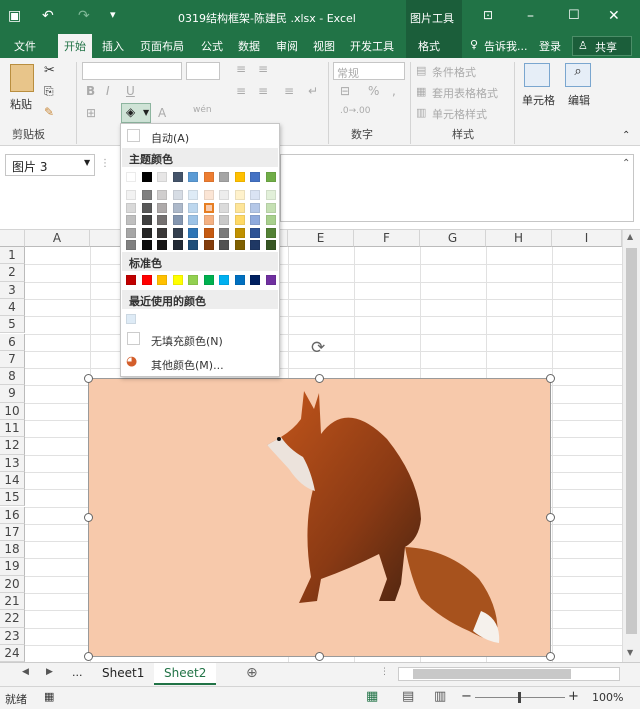  I want to click on align-middle-icon: ≡, so click(263, 69).